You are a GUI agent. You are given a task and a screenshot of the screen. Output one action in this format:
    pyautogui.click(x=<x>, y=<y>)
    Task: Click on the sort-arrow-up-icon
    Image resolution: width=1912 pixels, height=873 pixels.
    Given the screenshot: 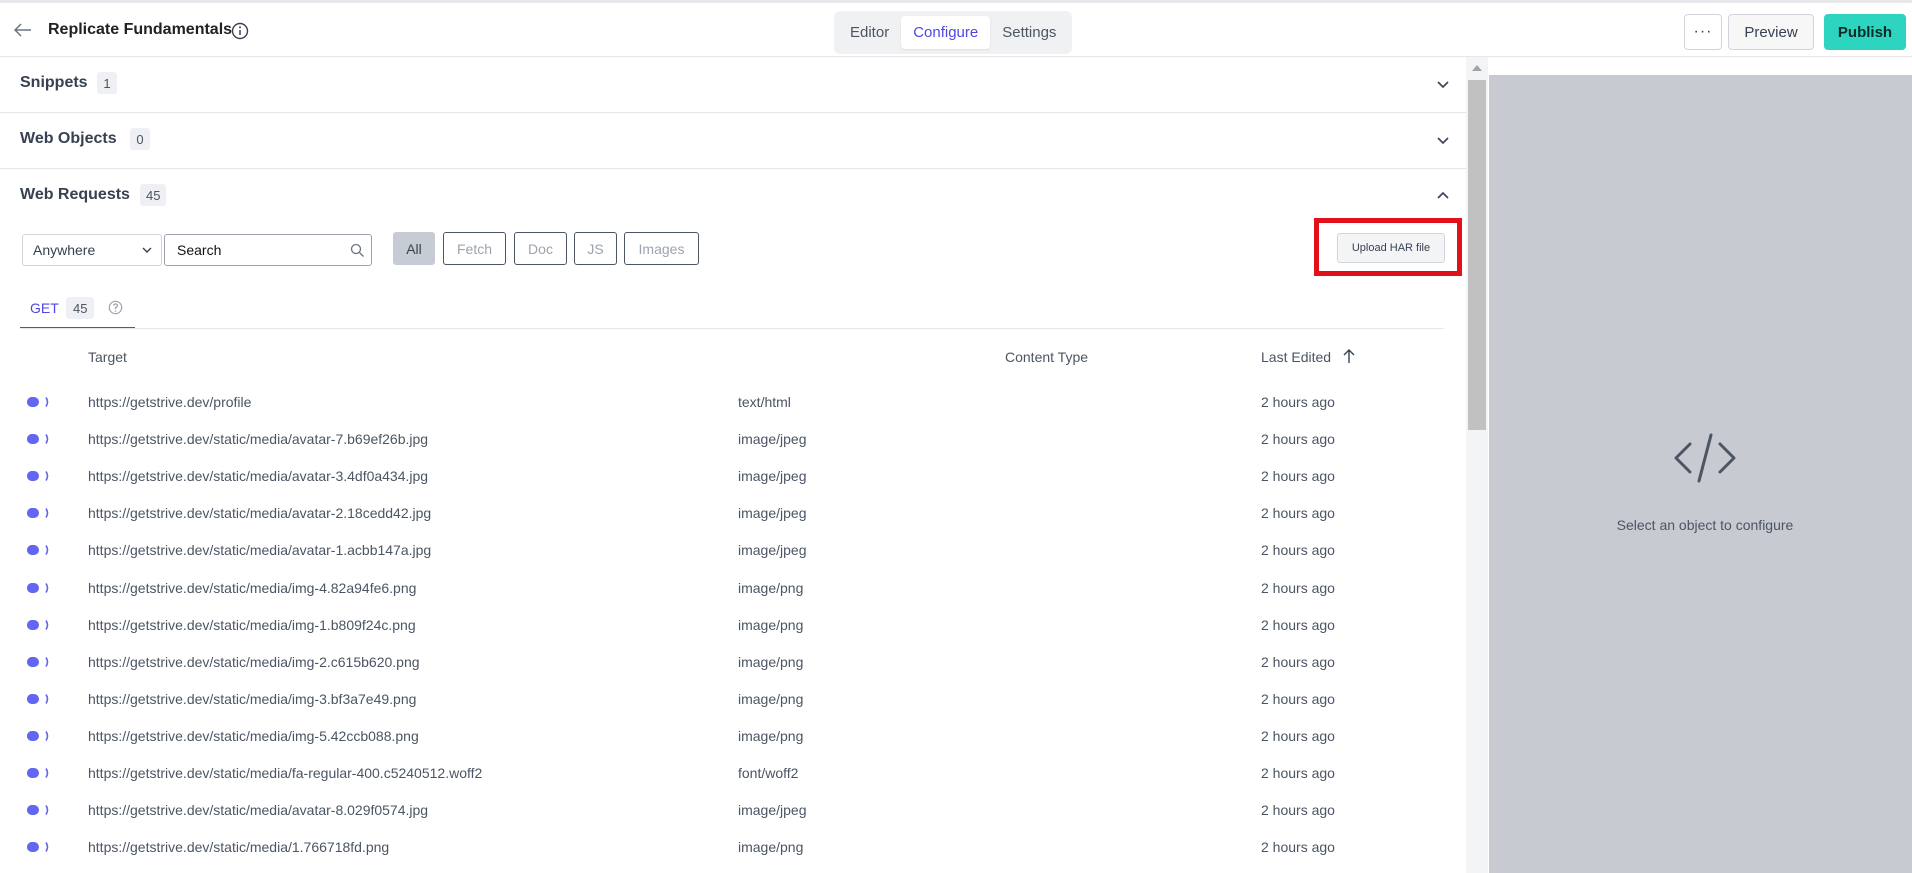 What is the action you would take?
    pyautogui.click(x=1349, y=356)
    